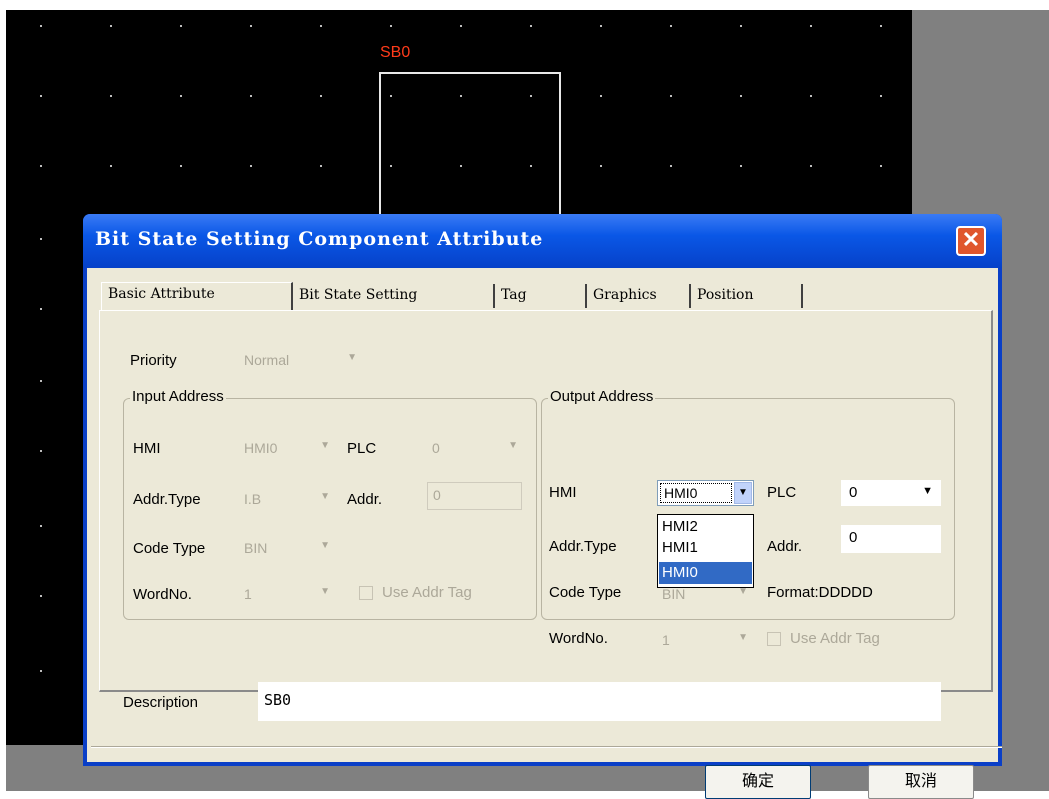 This screenshot has width=1049, height=799. What do you see at coordinates (197, 296) in the screenshot?
I see `tab-basic-attribute: Basic Attribute` at bounding box center [197, 296].